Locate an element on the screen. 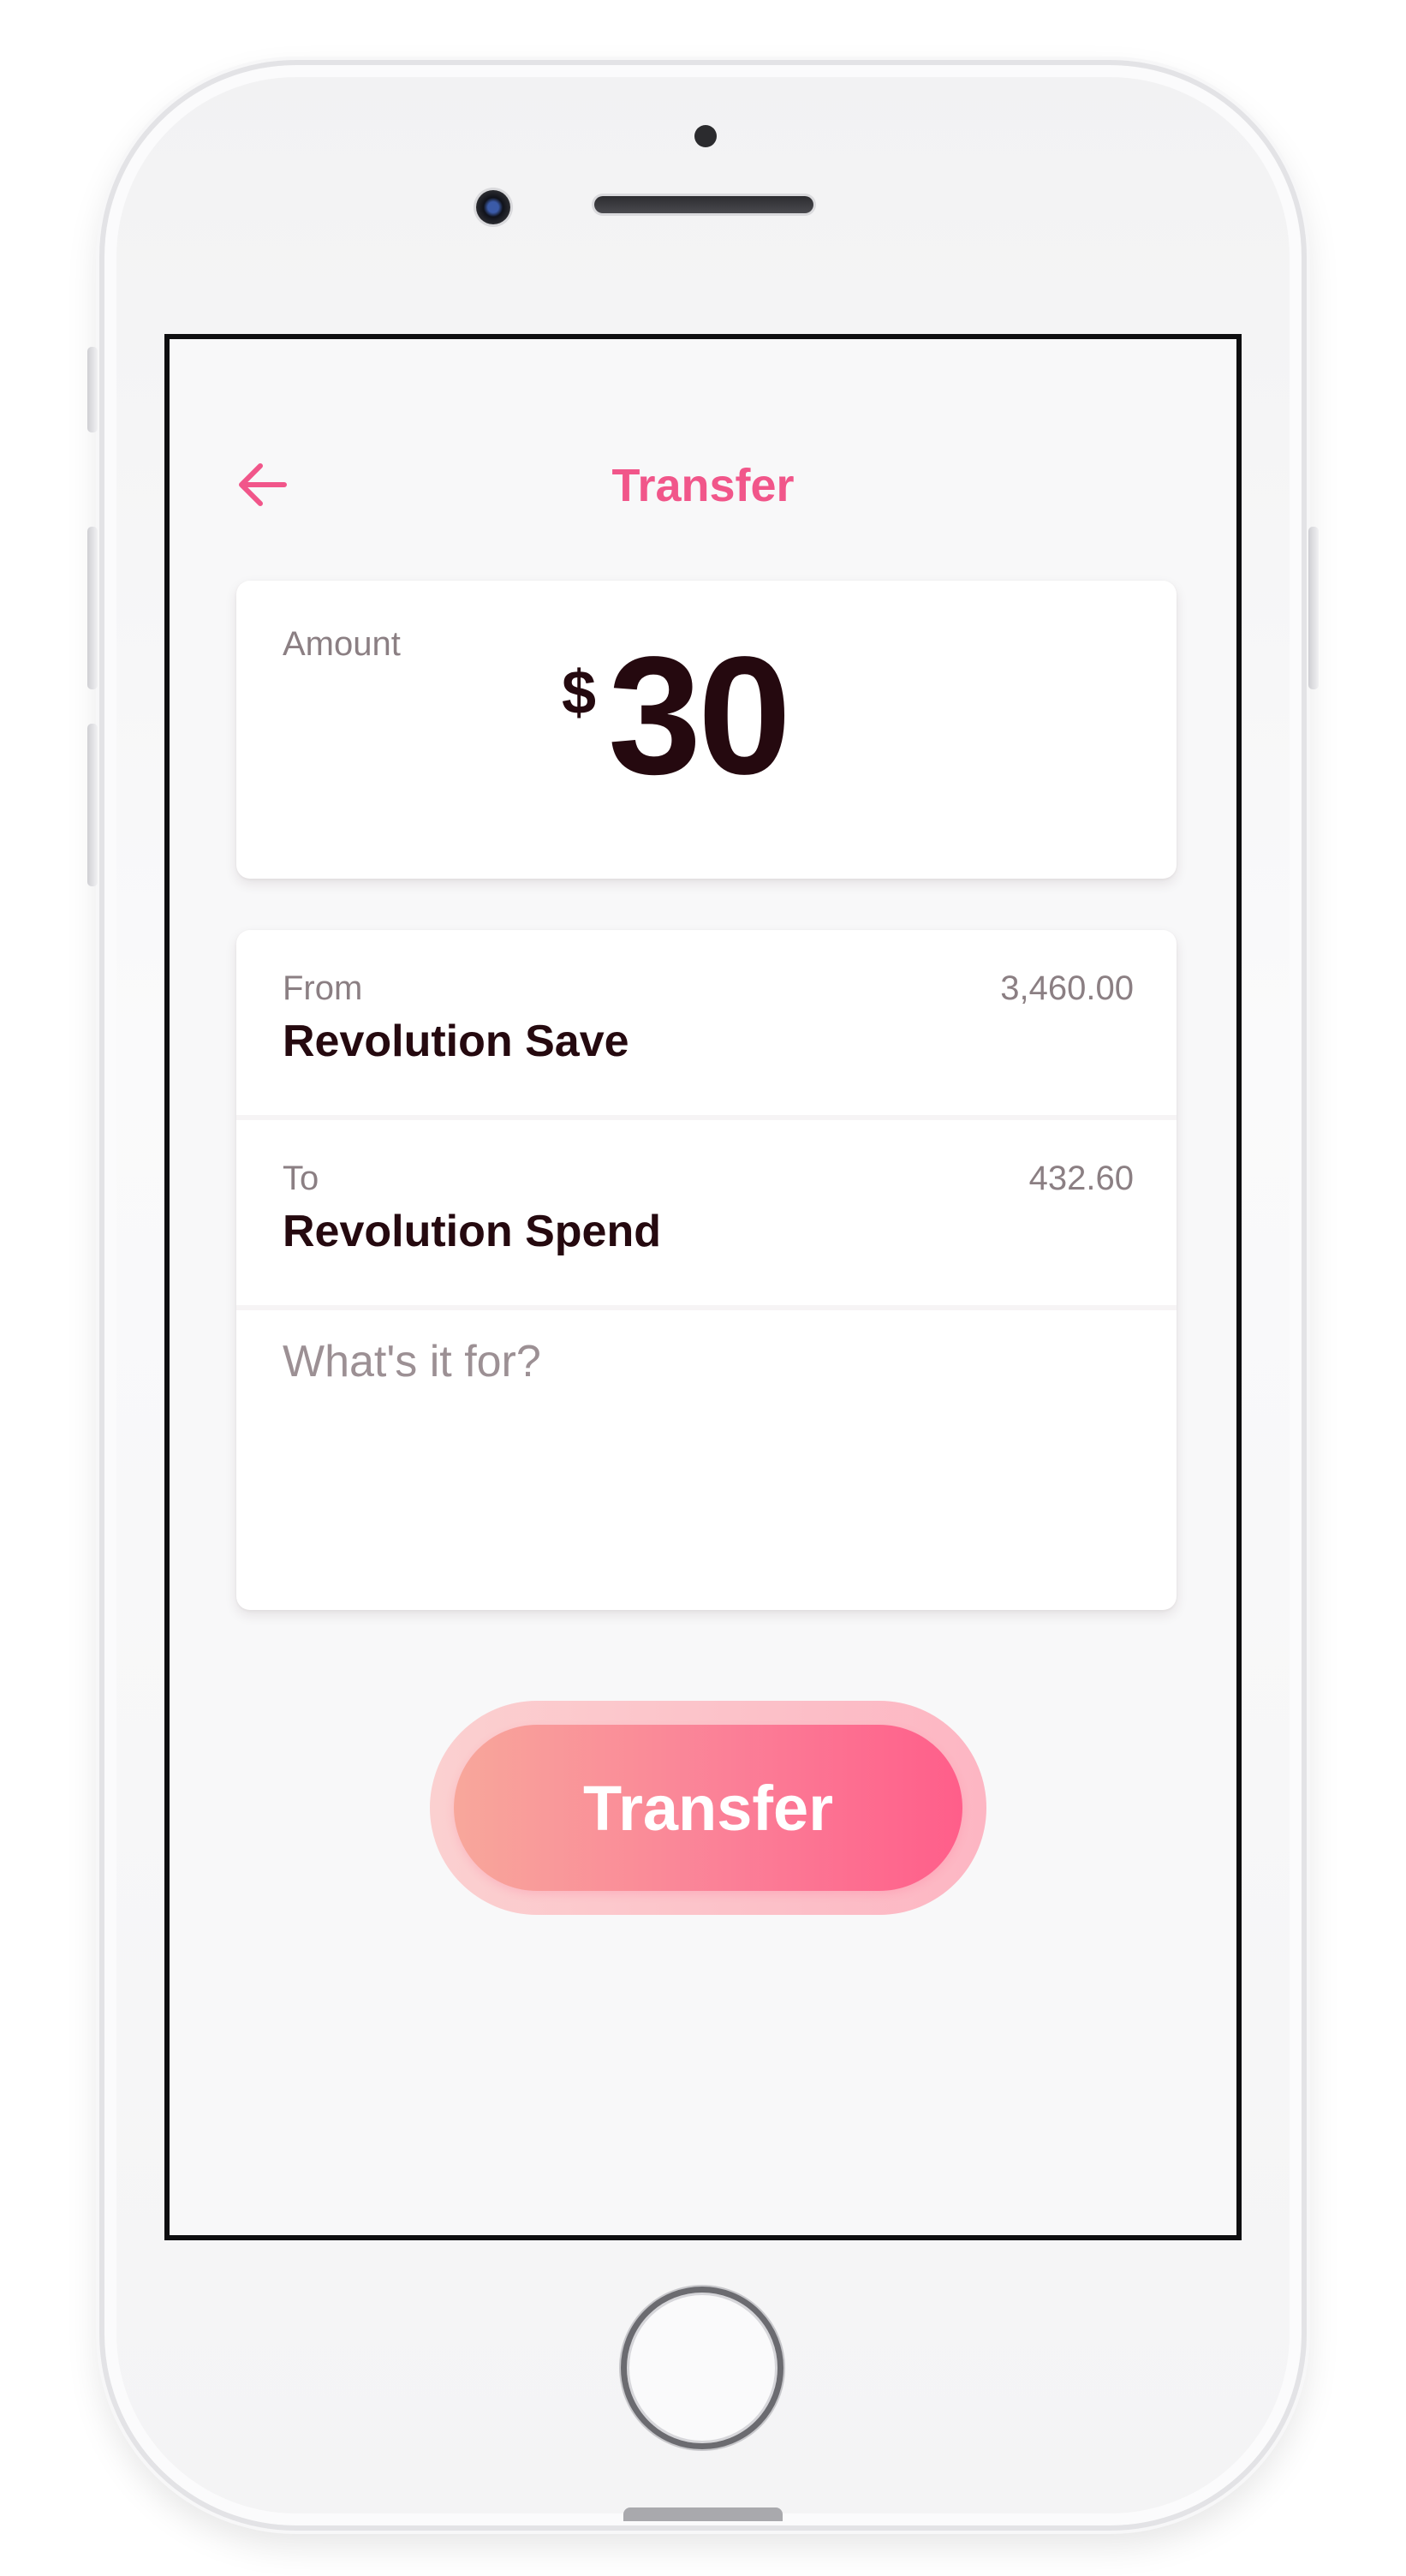  currency-symbol: $ is located at coordinates (579, 693).